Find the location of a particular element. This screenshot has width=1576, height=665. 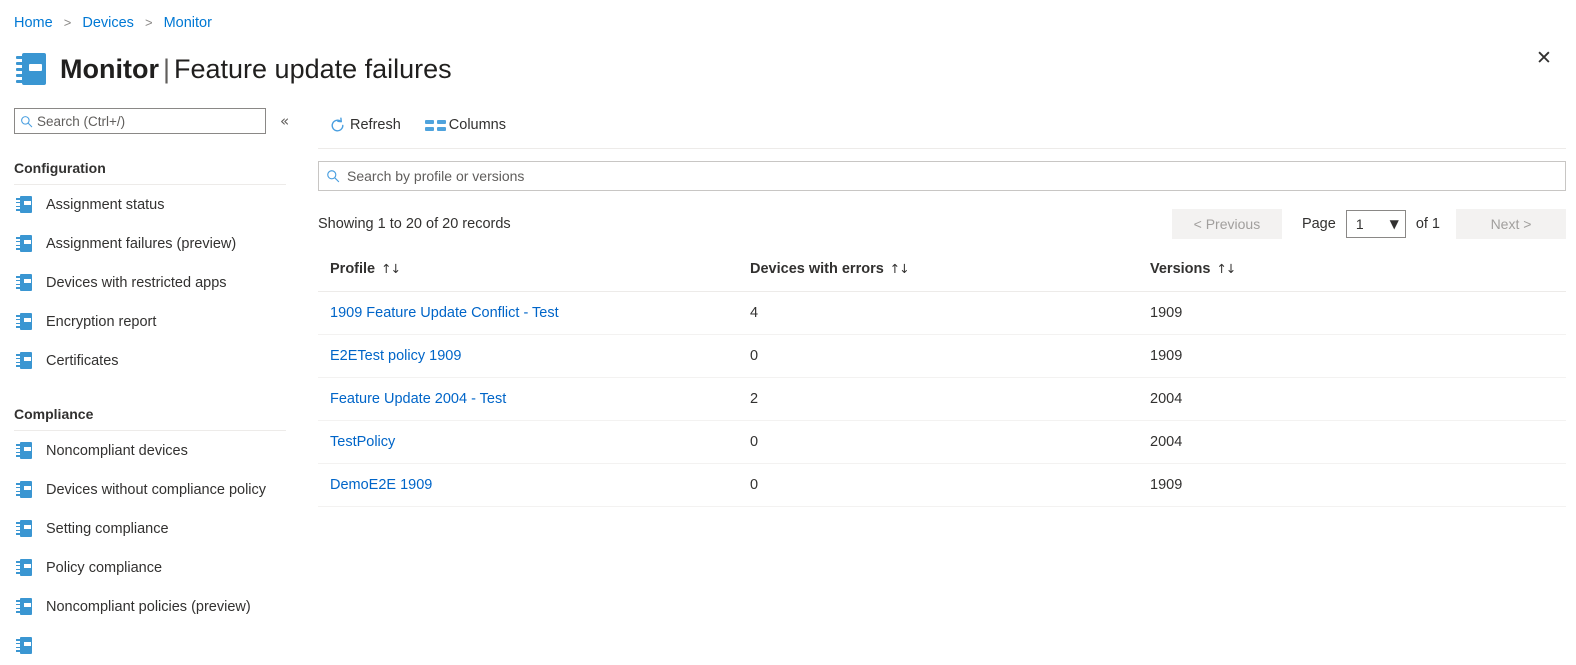

sidebar-item-encryption-report: Encryption report is located at coordinates (166, 321).